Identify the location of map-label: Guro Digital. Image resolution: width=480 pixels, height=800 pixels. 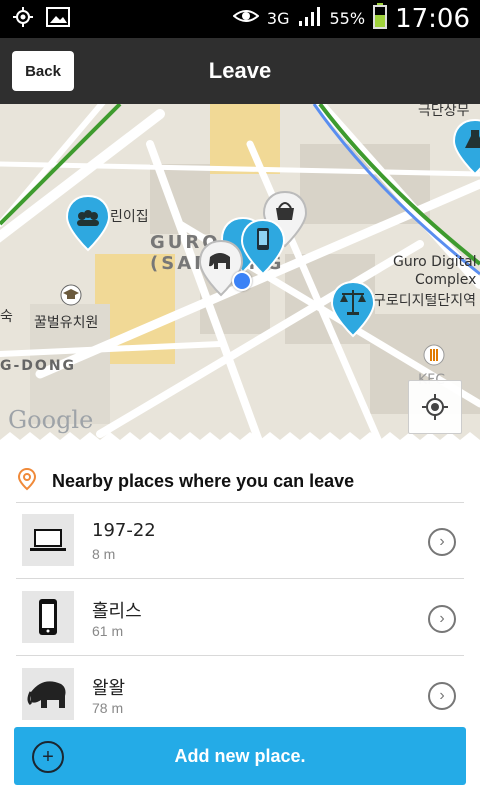
(435, 262).